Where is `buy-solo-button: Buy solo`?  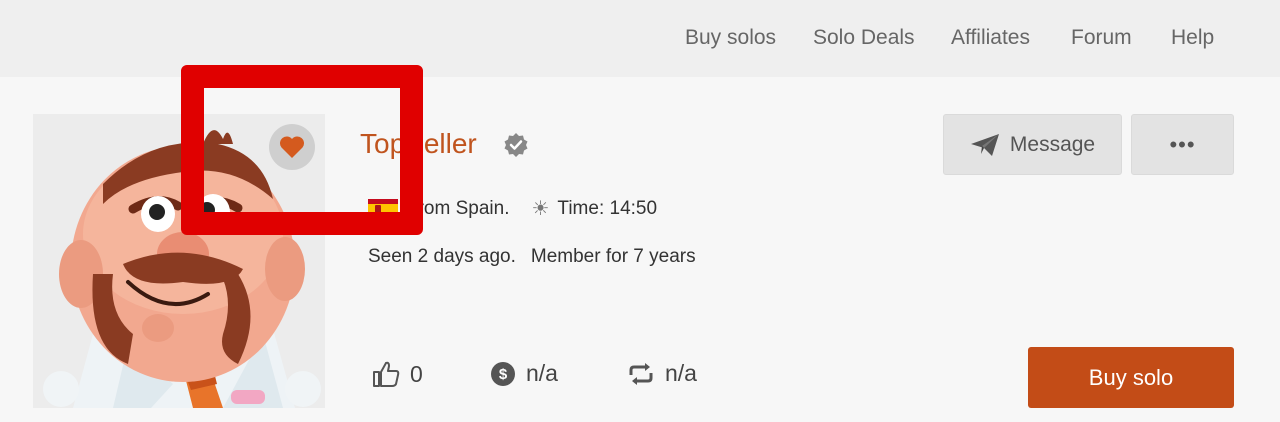
buy-solo-button: Buy solo is located at coordinates (1131, 377).